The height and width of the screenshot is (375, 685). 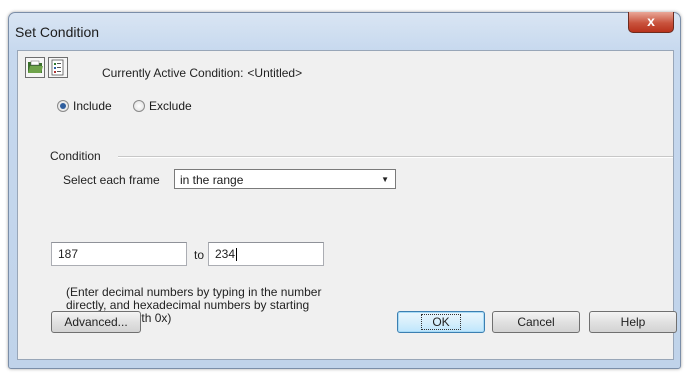 I want to click on frame-range-select: in the range ▼, so click(x=285, y=179).